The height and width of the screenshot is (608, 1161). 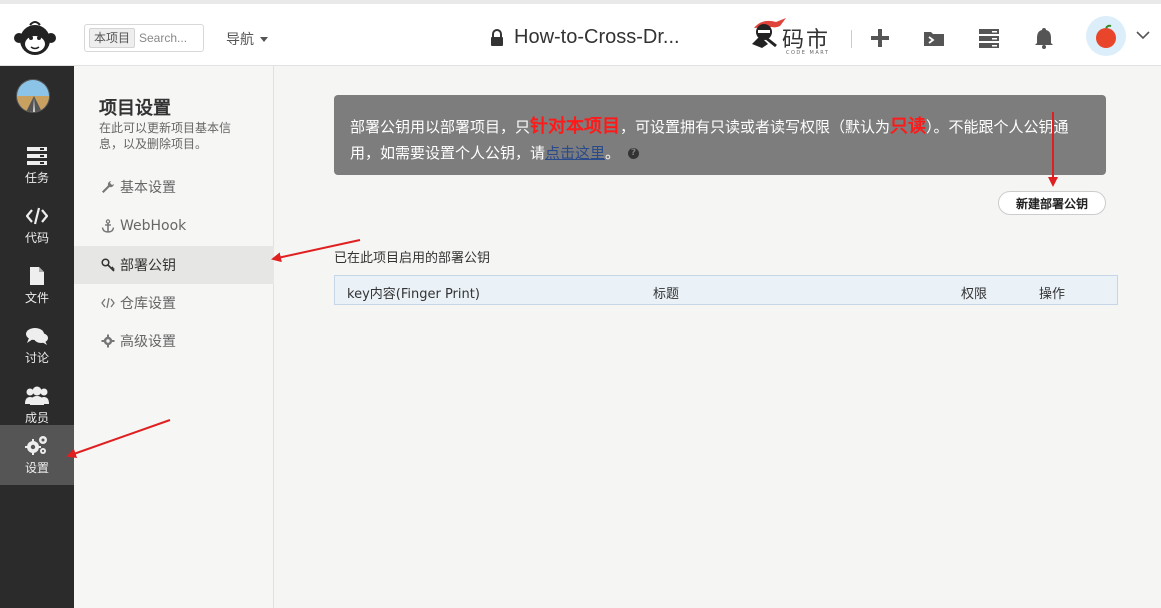 I want to click on settings-nav-deploy-keys: 部署公钥, so click(x=174, y=265).